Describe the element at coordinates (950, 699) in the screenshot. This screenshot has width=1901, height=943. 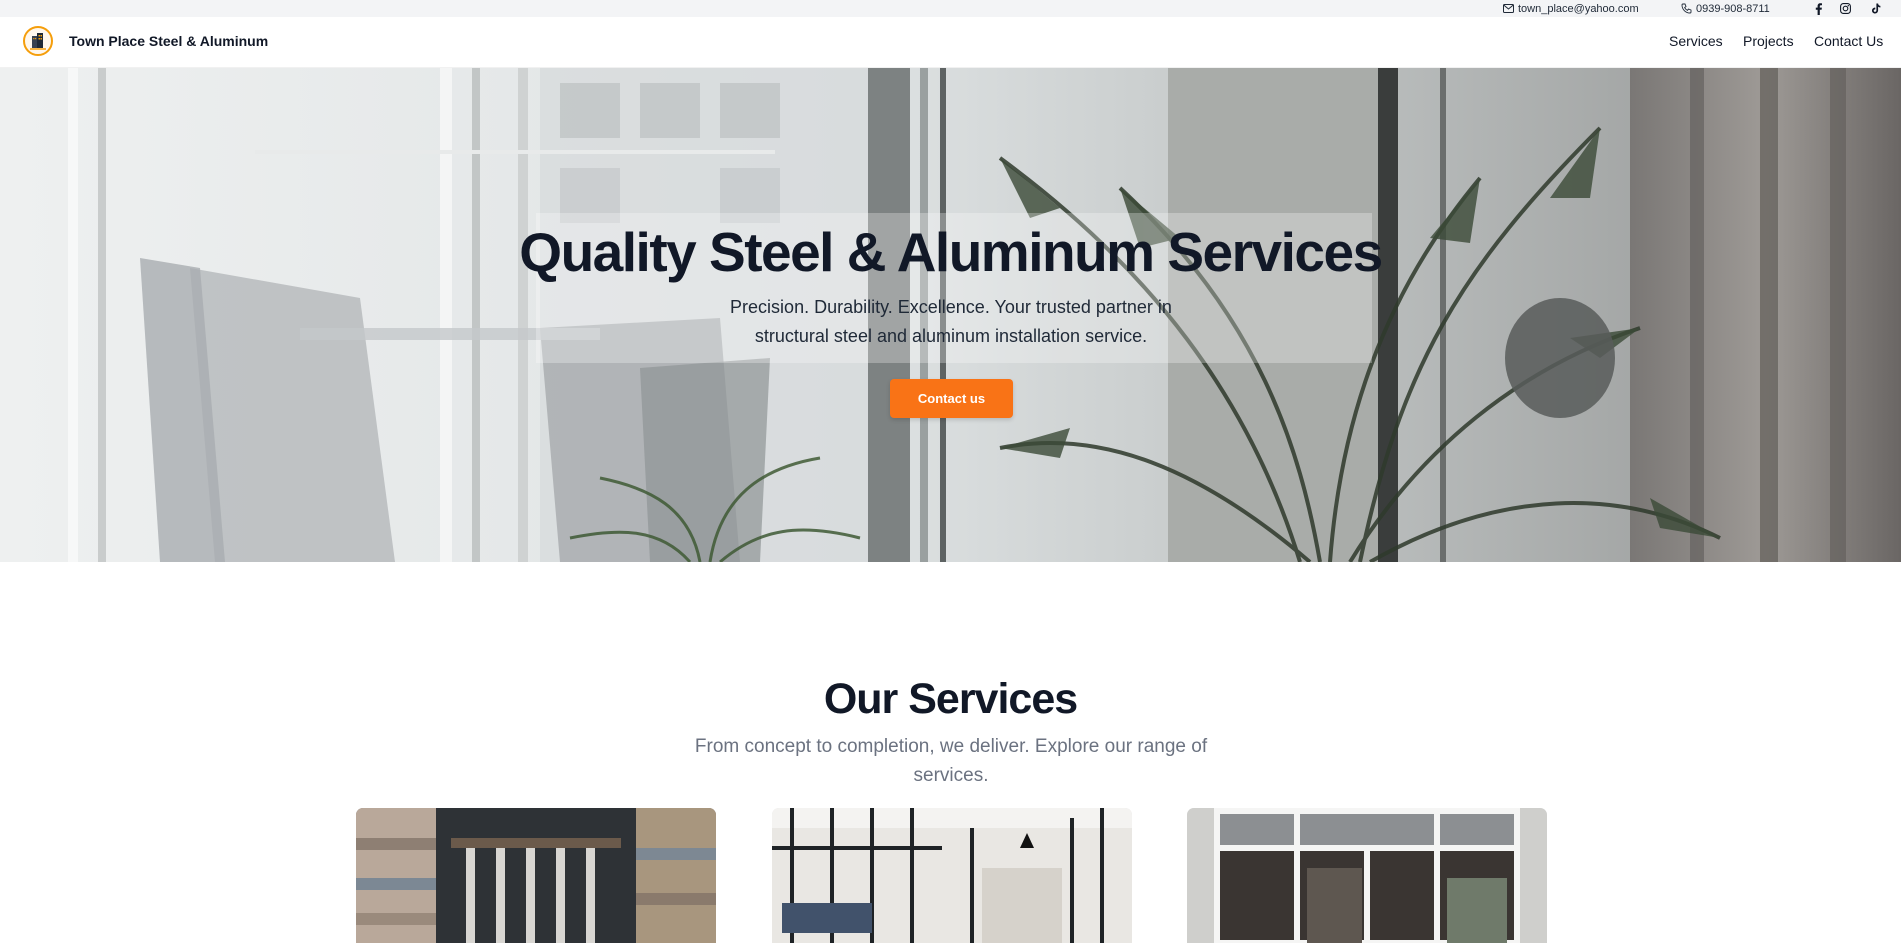
I see `services-title: Our Services` at that location.